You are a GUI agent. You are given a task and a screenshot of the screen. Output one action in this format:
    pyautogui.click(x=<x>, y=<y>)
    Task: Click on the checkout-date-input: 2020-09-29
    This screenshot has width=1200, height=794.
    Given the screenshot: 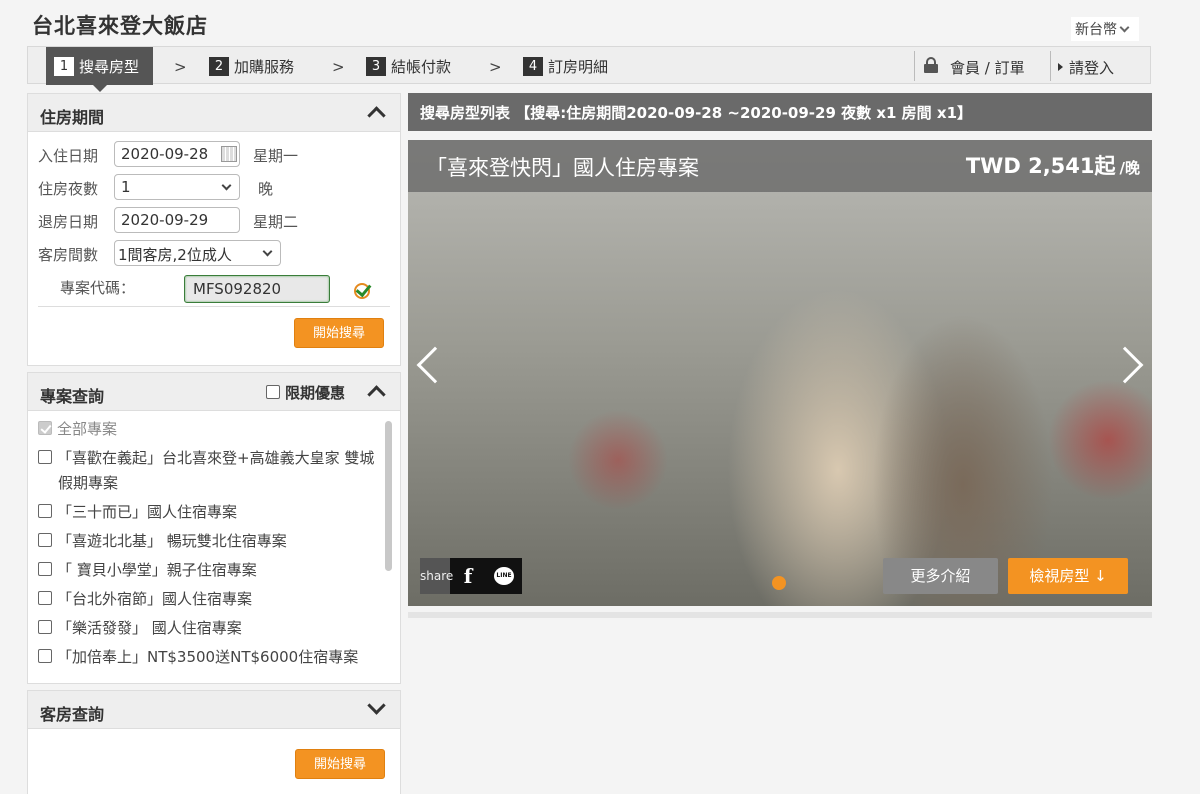 What is the action you would take?
    pyautogui.click(x=177, y=220)
    